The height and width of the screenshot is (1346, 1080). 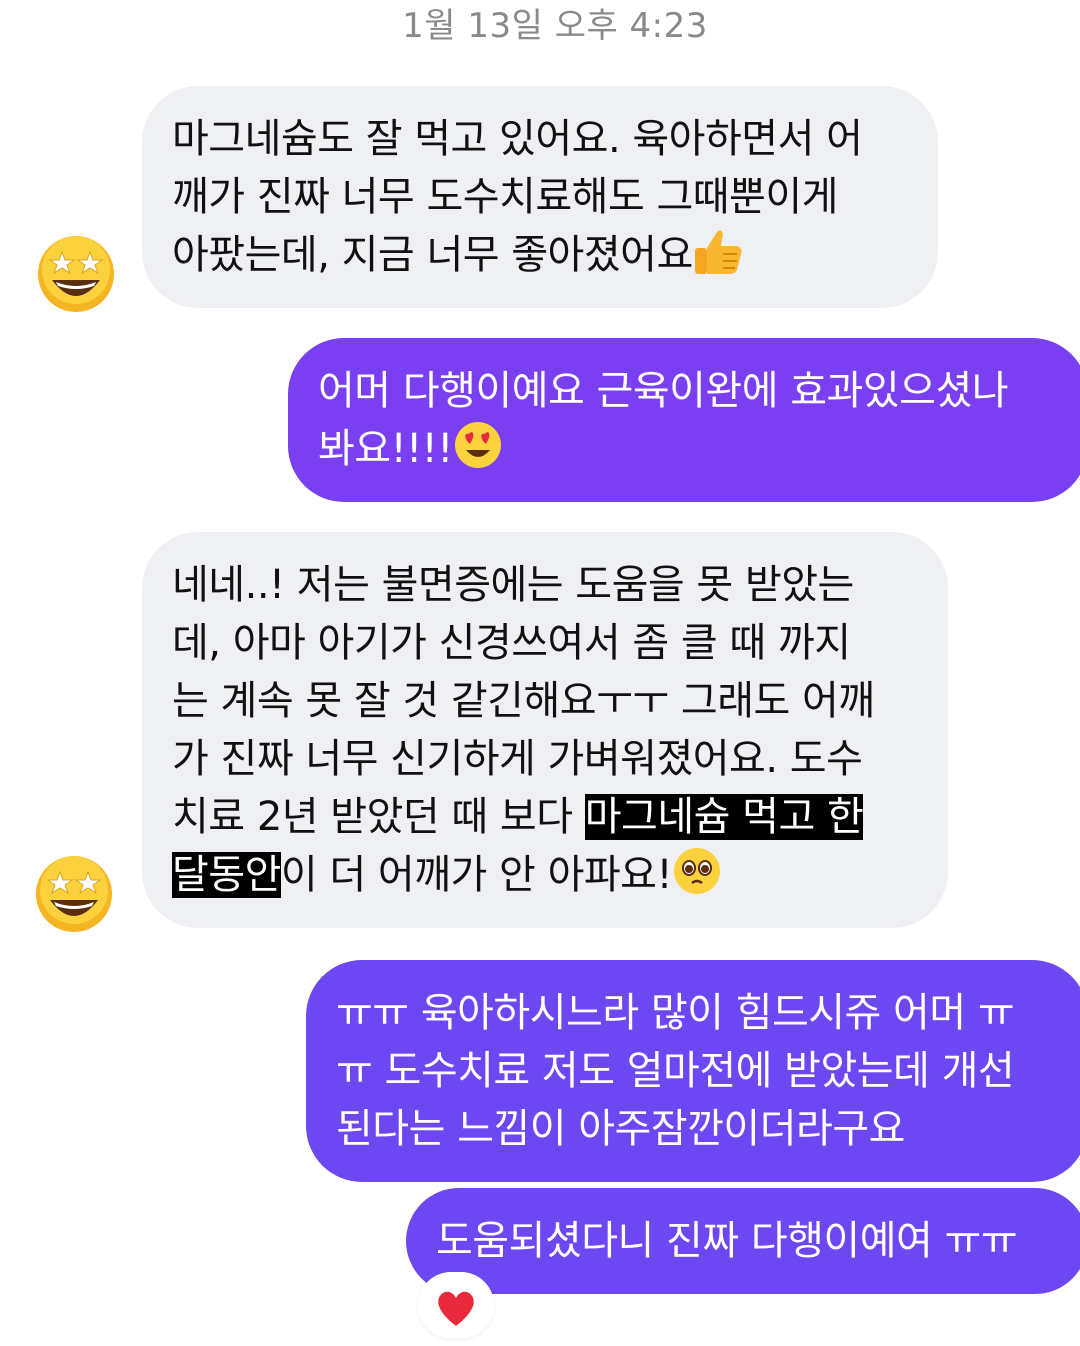 I want to click on message-timestamp: 1월 13일 오후 4:23, so click(x=555, y=26).